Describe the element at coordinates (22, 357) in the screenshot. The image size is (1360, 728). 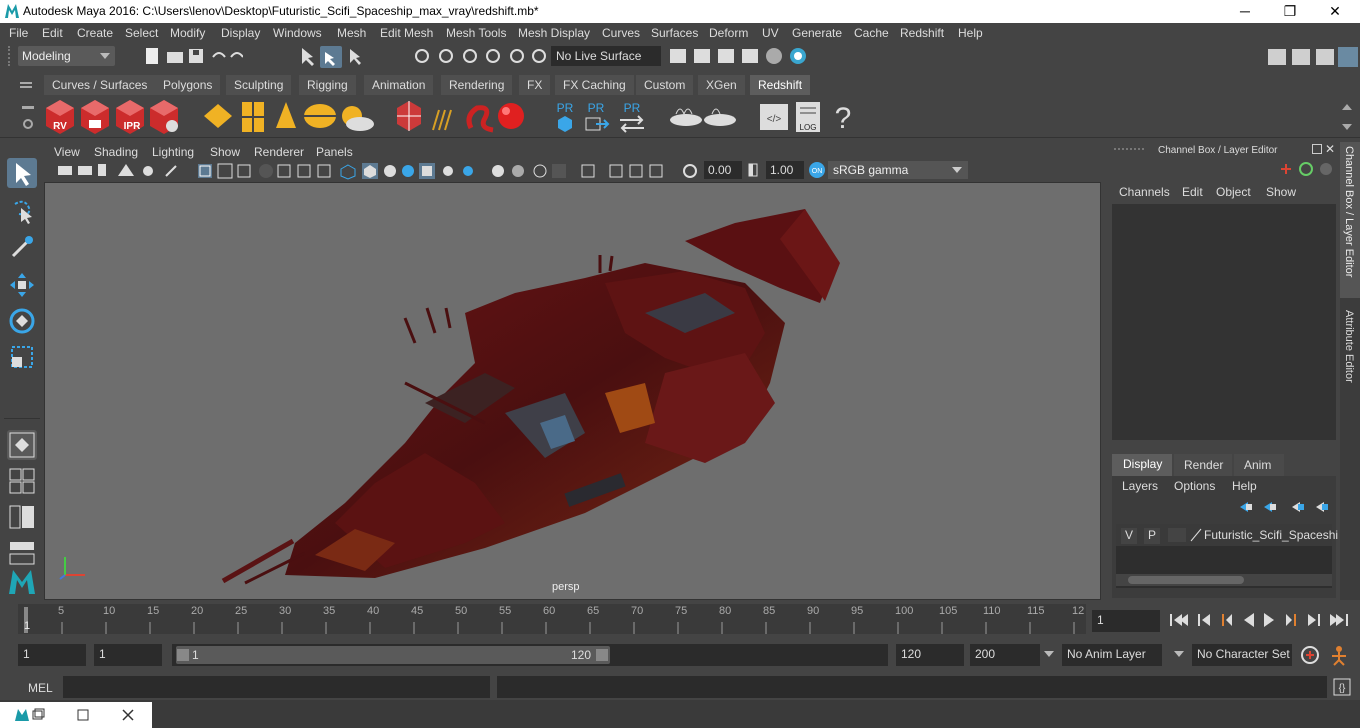
I see `scale-tool` at that location.